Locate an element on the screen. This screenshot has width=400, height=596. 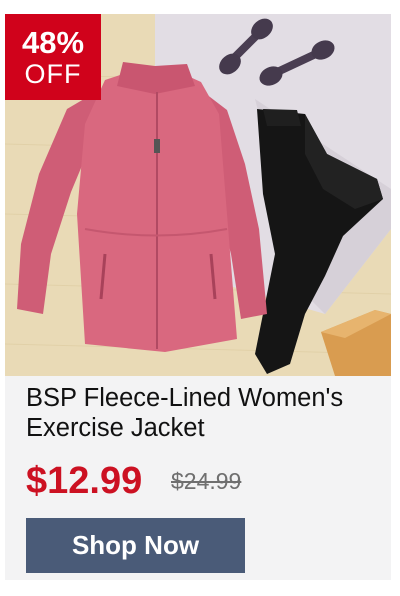
shop-now-button: Shop Now is located at coordinates (135, 545).